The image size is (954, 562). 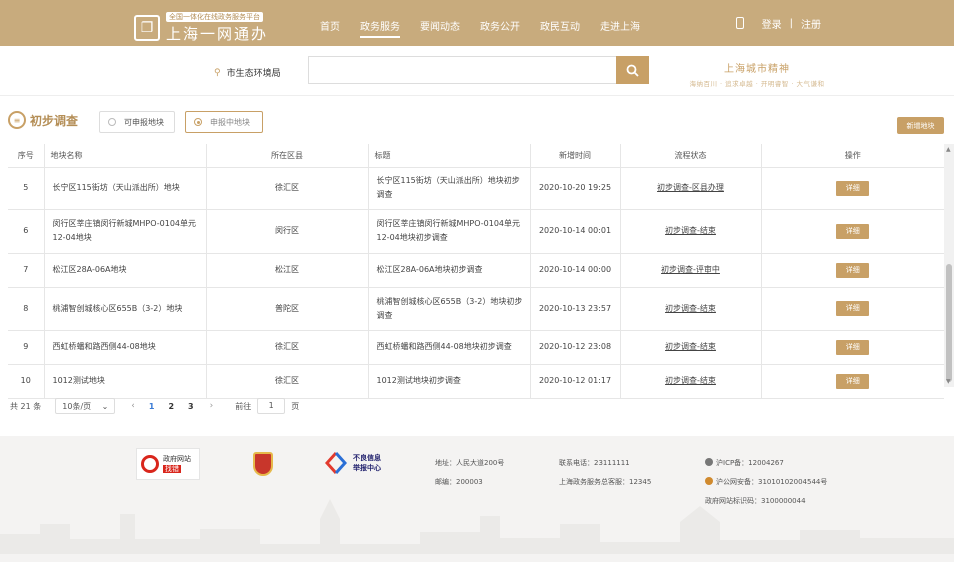 I want to click on table-scrollbar: ▲ ▼, so click(x=949, y=265).